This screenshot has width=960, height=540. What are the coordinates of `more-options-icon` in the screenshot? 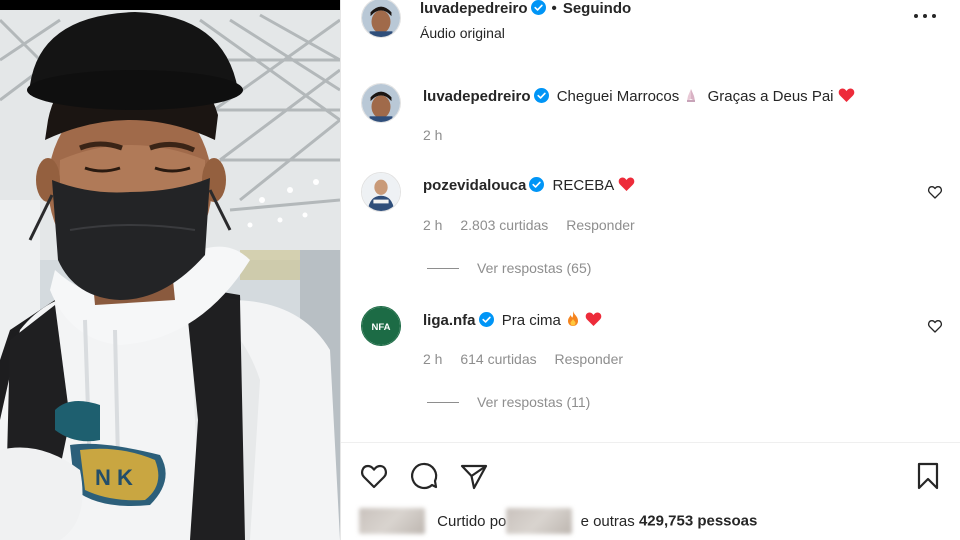 It's located at (925, 16).